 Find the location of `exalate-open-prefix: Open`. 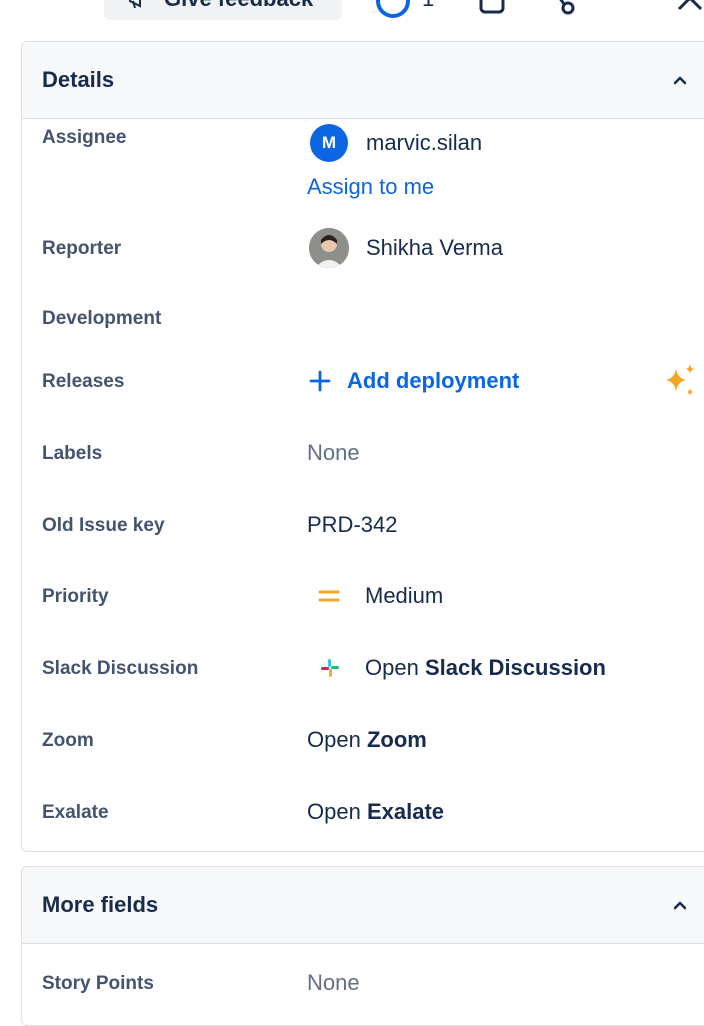

exalate-open-prefix: Open is located at coordinates (334, 811).